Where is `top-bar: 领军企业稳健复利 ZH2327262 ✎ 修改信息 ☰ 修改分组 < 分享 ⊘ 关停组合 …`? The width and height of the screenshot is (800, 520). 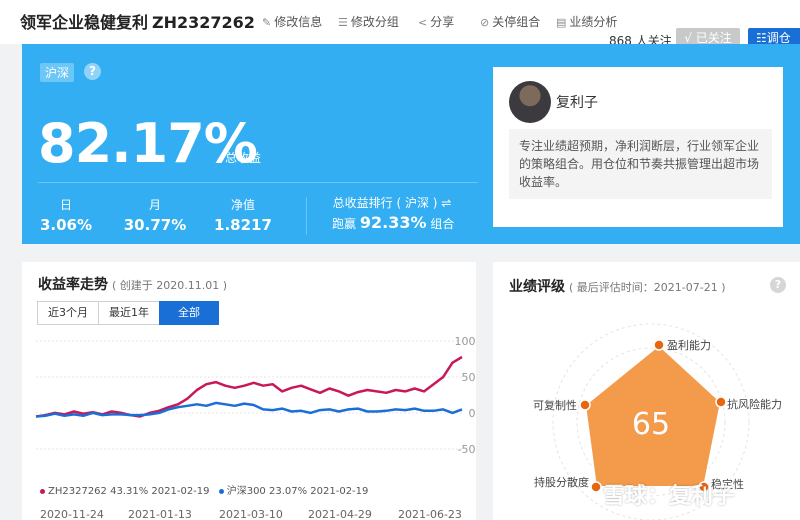
top-bar: 领军企业稳健复利 ZH2327262 ✎ 修改信息 ☰ 修改分组 < 分享 ⊘ 关停组合 … is located at coordinates (400, 24).